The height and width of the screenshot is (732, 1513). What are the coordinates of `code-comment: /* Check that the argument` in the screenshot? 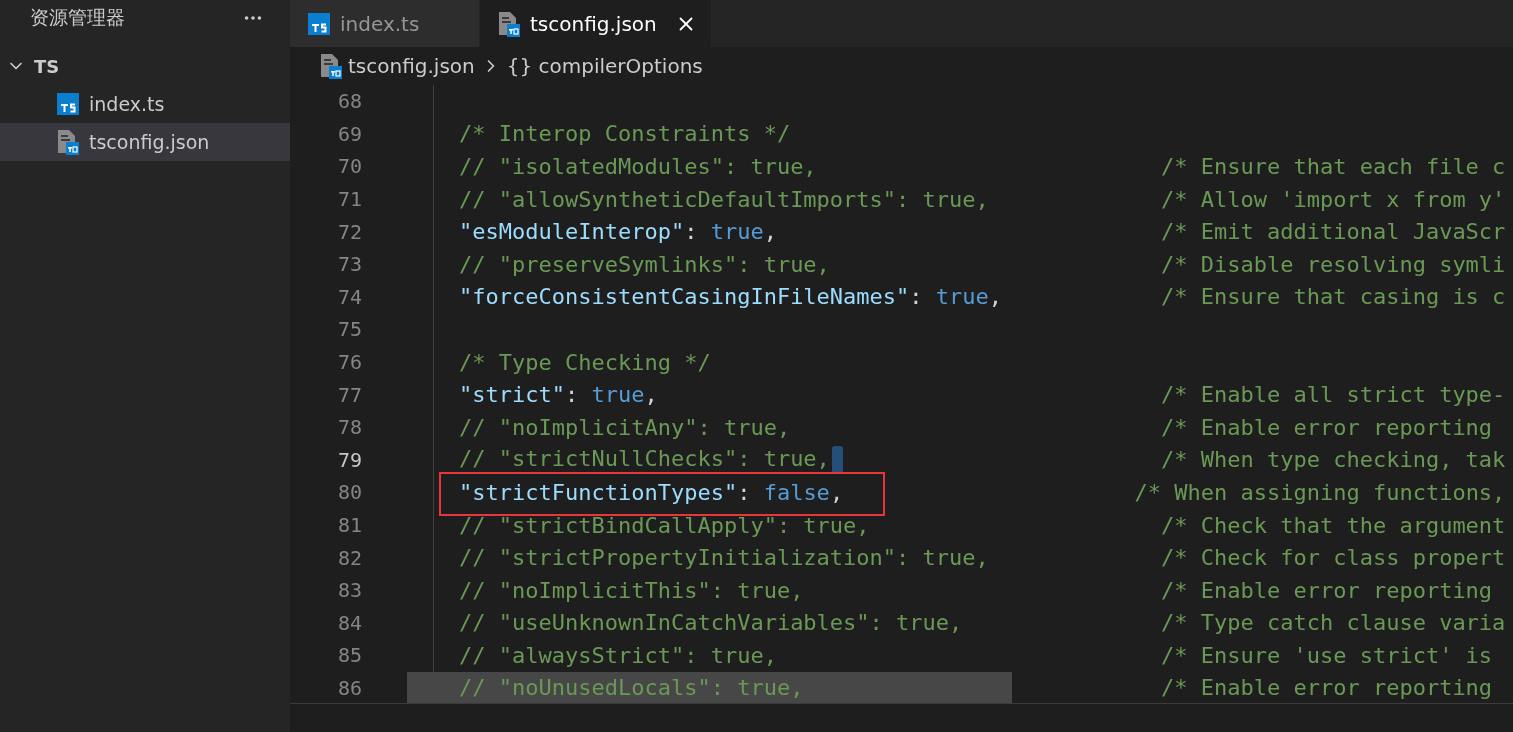 It's located at (1333, 525).